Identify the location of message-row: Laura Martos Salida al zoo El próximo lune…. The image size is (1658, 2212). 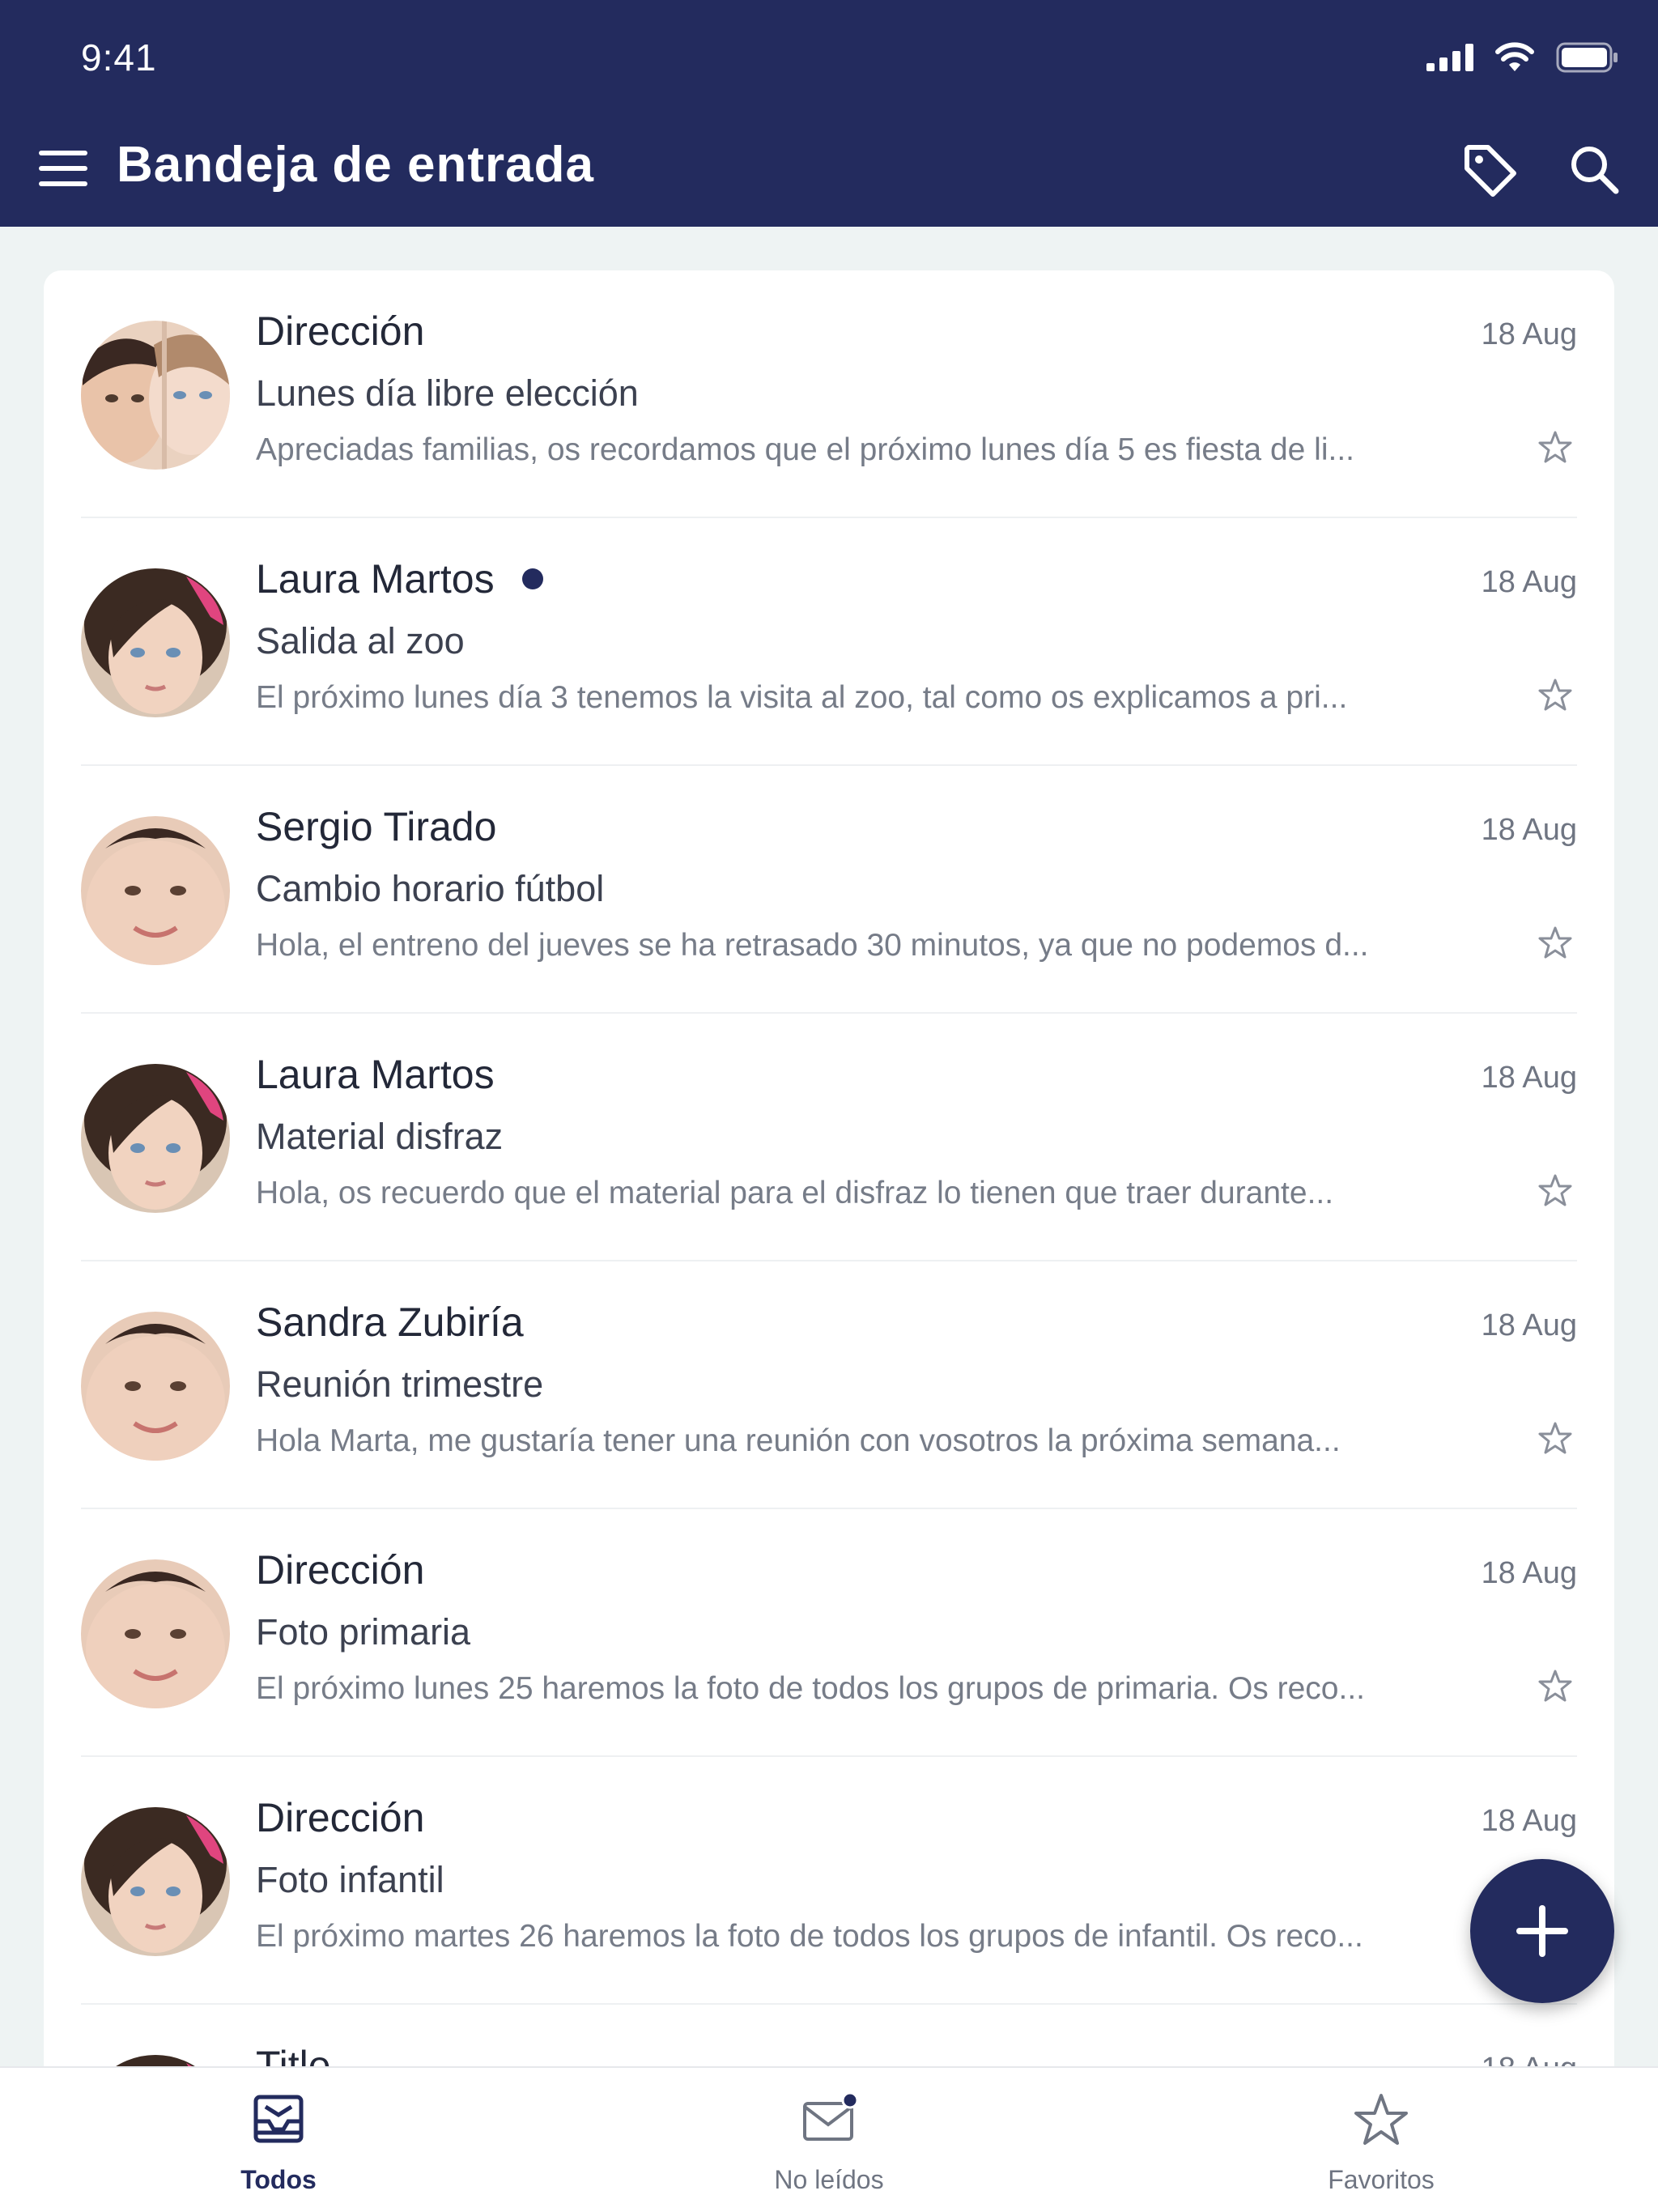
(829, 642).